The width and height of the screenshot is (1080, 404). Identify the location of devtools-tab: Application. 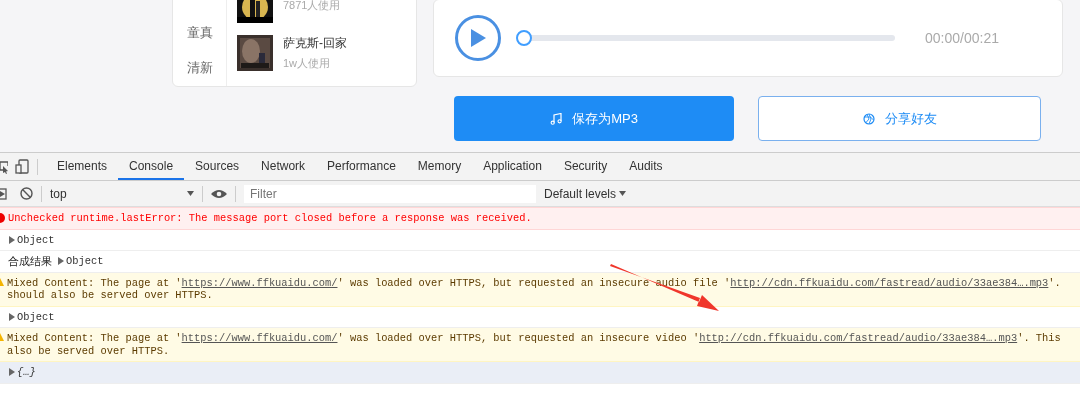
(512, 166).